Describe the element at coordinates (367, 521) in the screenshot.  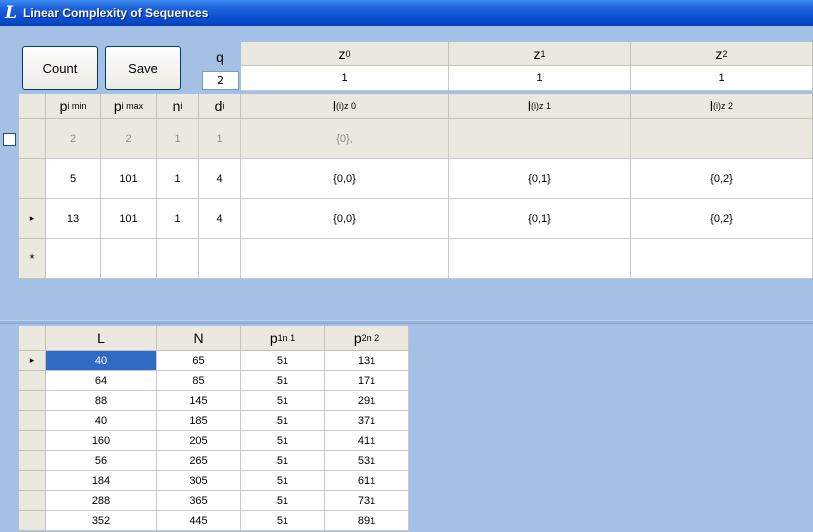
I see `cell-p2: 89 1` at that location.